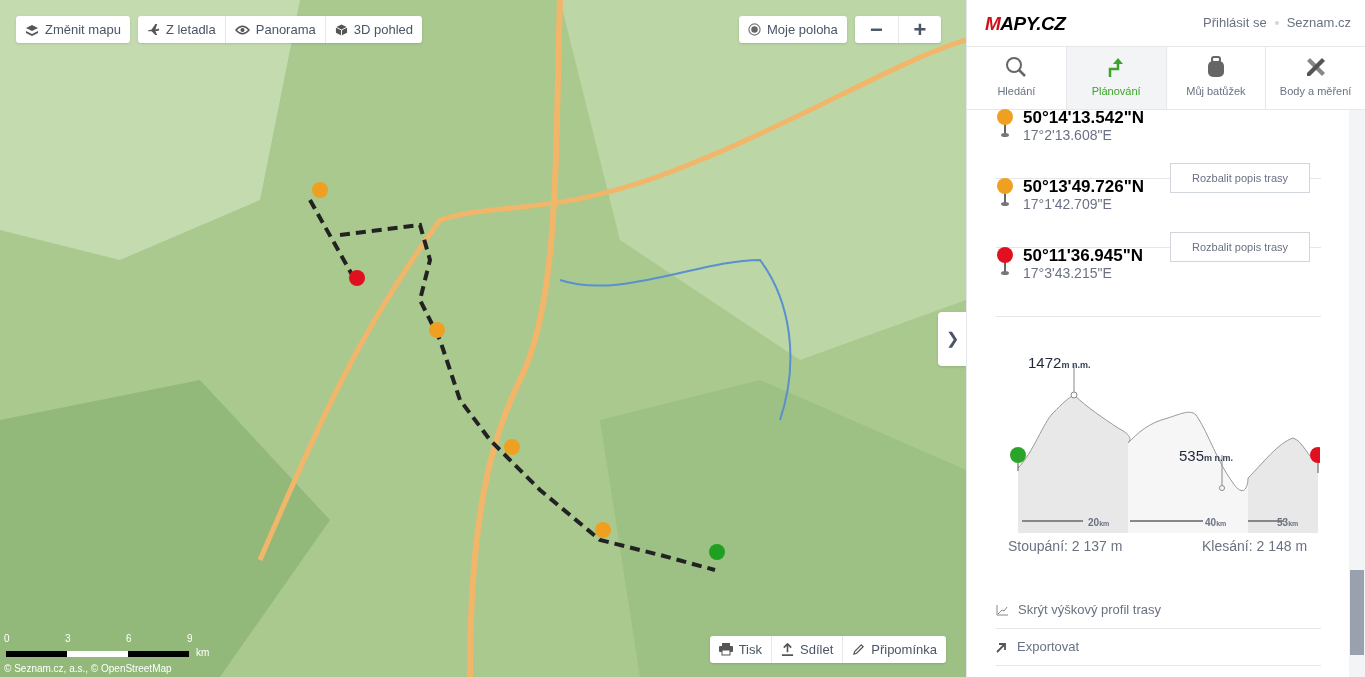 The width and height of the screenshot is (1365, 677). What do you see at coordinates (1025, 23) in the screenshot?
I see `mapy-logo: MAPY.CZ` at bounding box center [1025, 23].